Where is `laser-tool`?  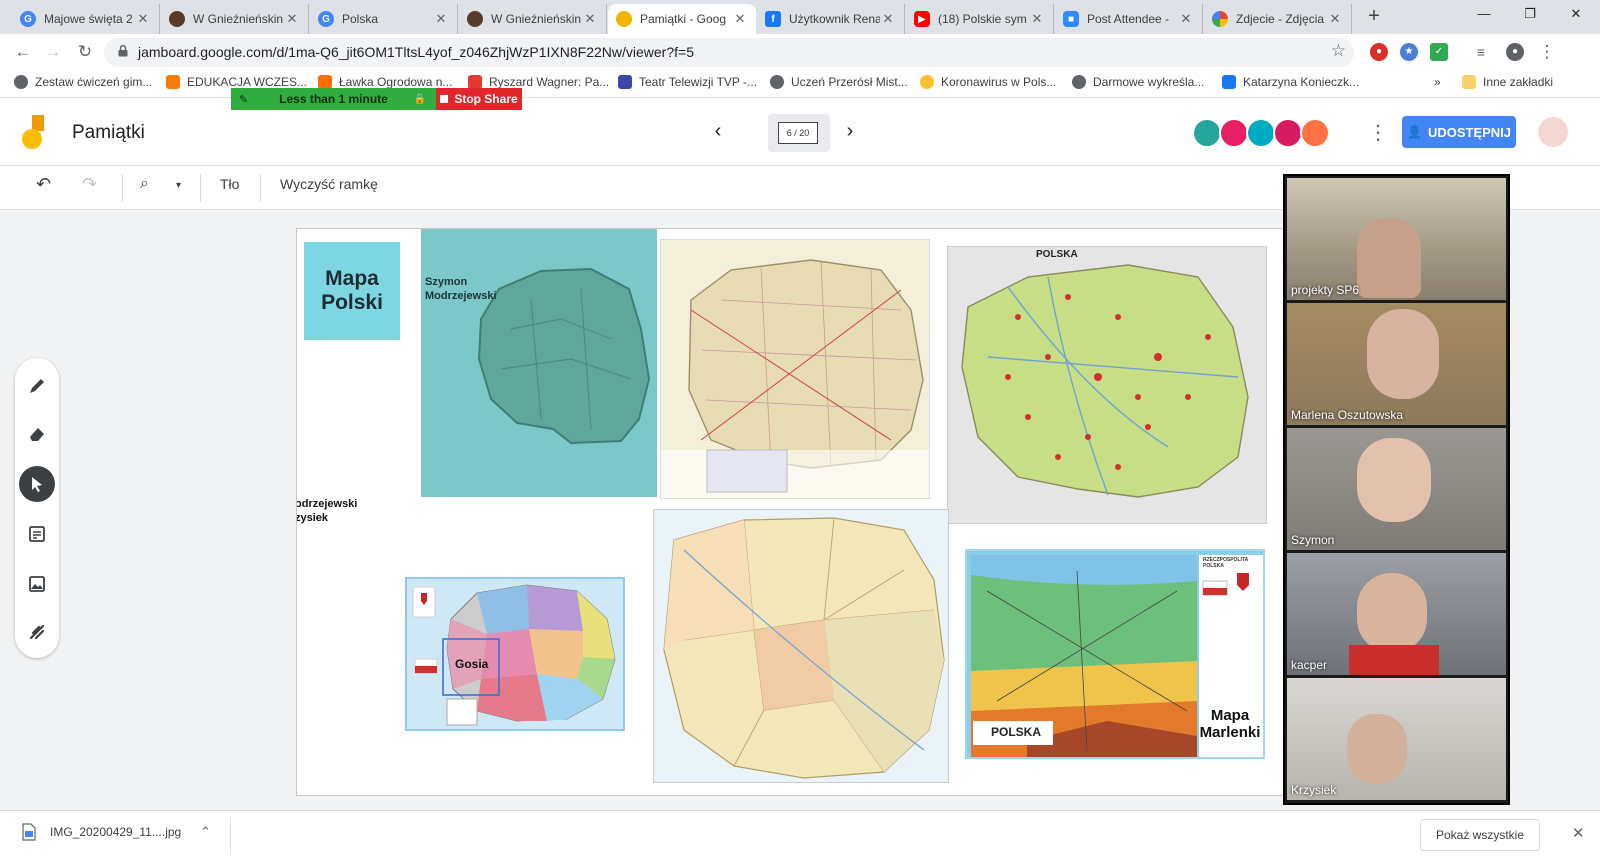
laser-tool is located at coordinates (37, 632).